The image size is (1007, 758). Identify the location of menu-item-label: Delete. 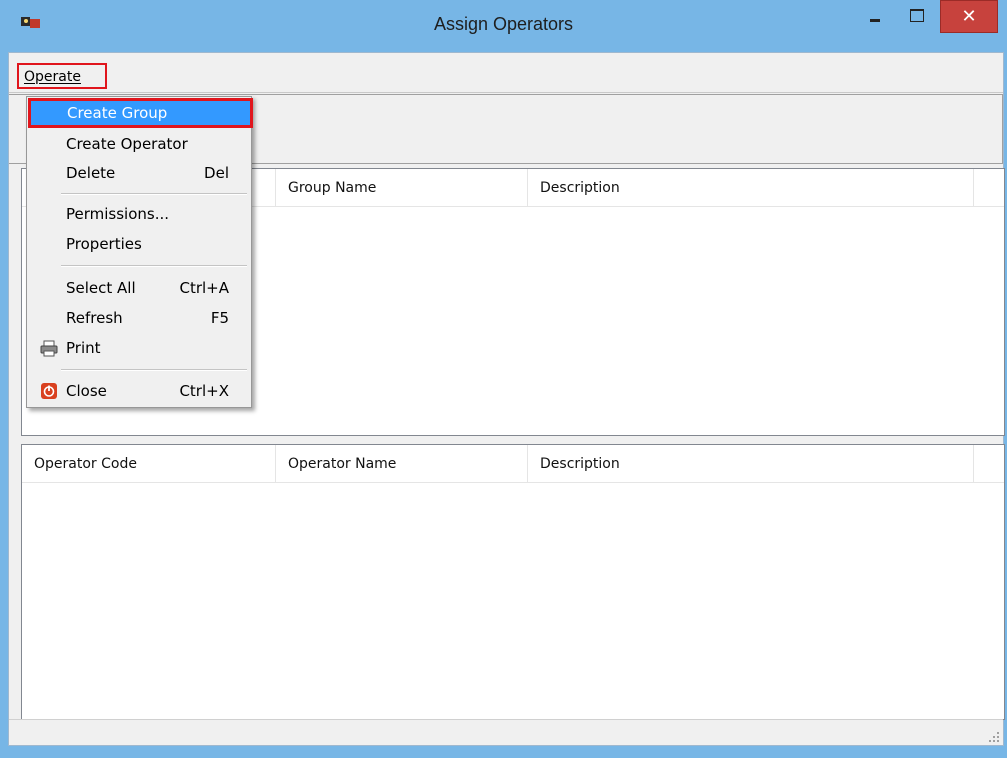
(91, 173).